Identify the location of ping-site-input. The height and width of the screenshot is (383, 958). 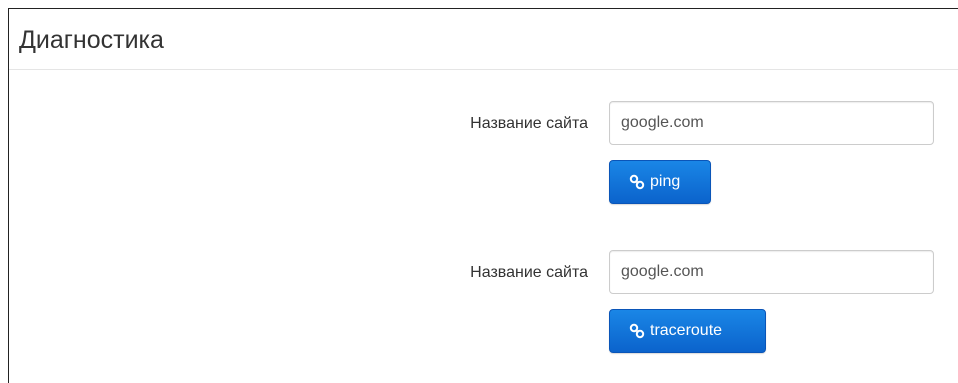
(771, 123).